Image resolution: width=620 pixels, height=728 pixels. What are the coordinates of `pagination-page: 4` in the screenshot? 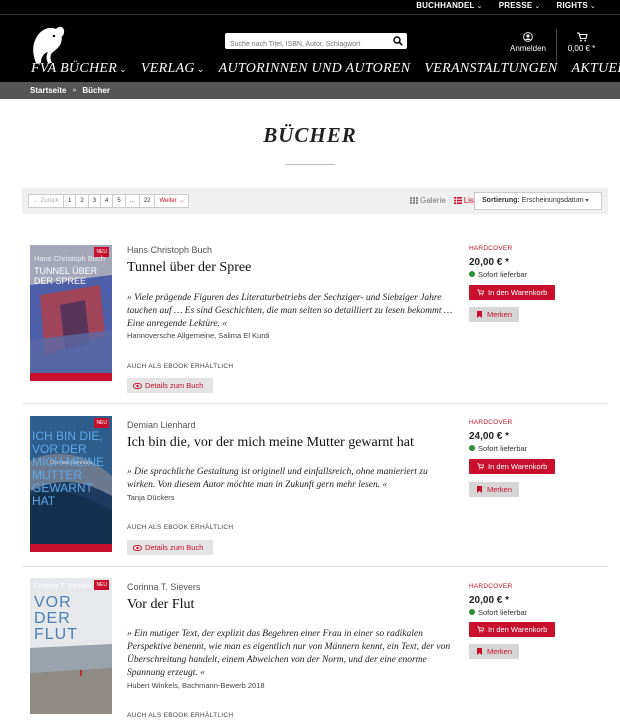 It's located at (107, 201).